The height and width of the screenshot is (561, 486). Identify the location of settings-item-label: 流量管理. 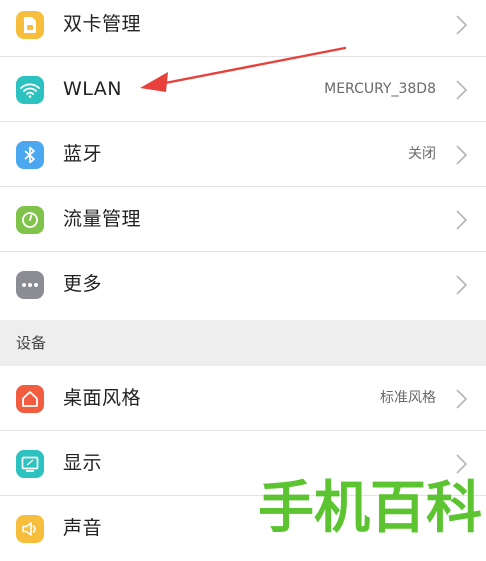
(102, 219).